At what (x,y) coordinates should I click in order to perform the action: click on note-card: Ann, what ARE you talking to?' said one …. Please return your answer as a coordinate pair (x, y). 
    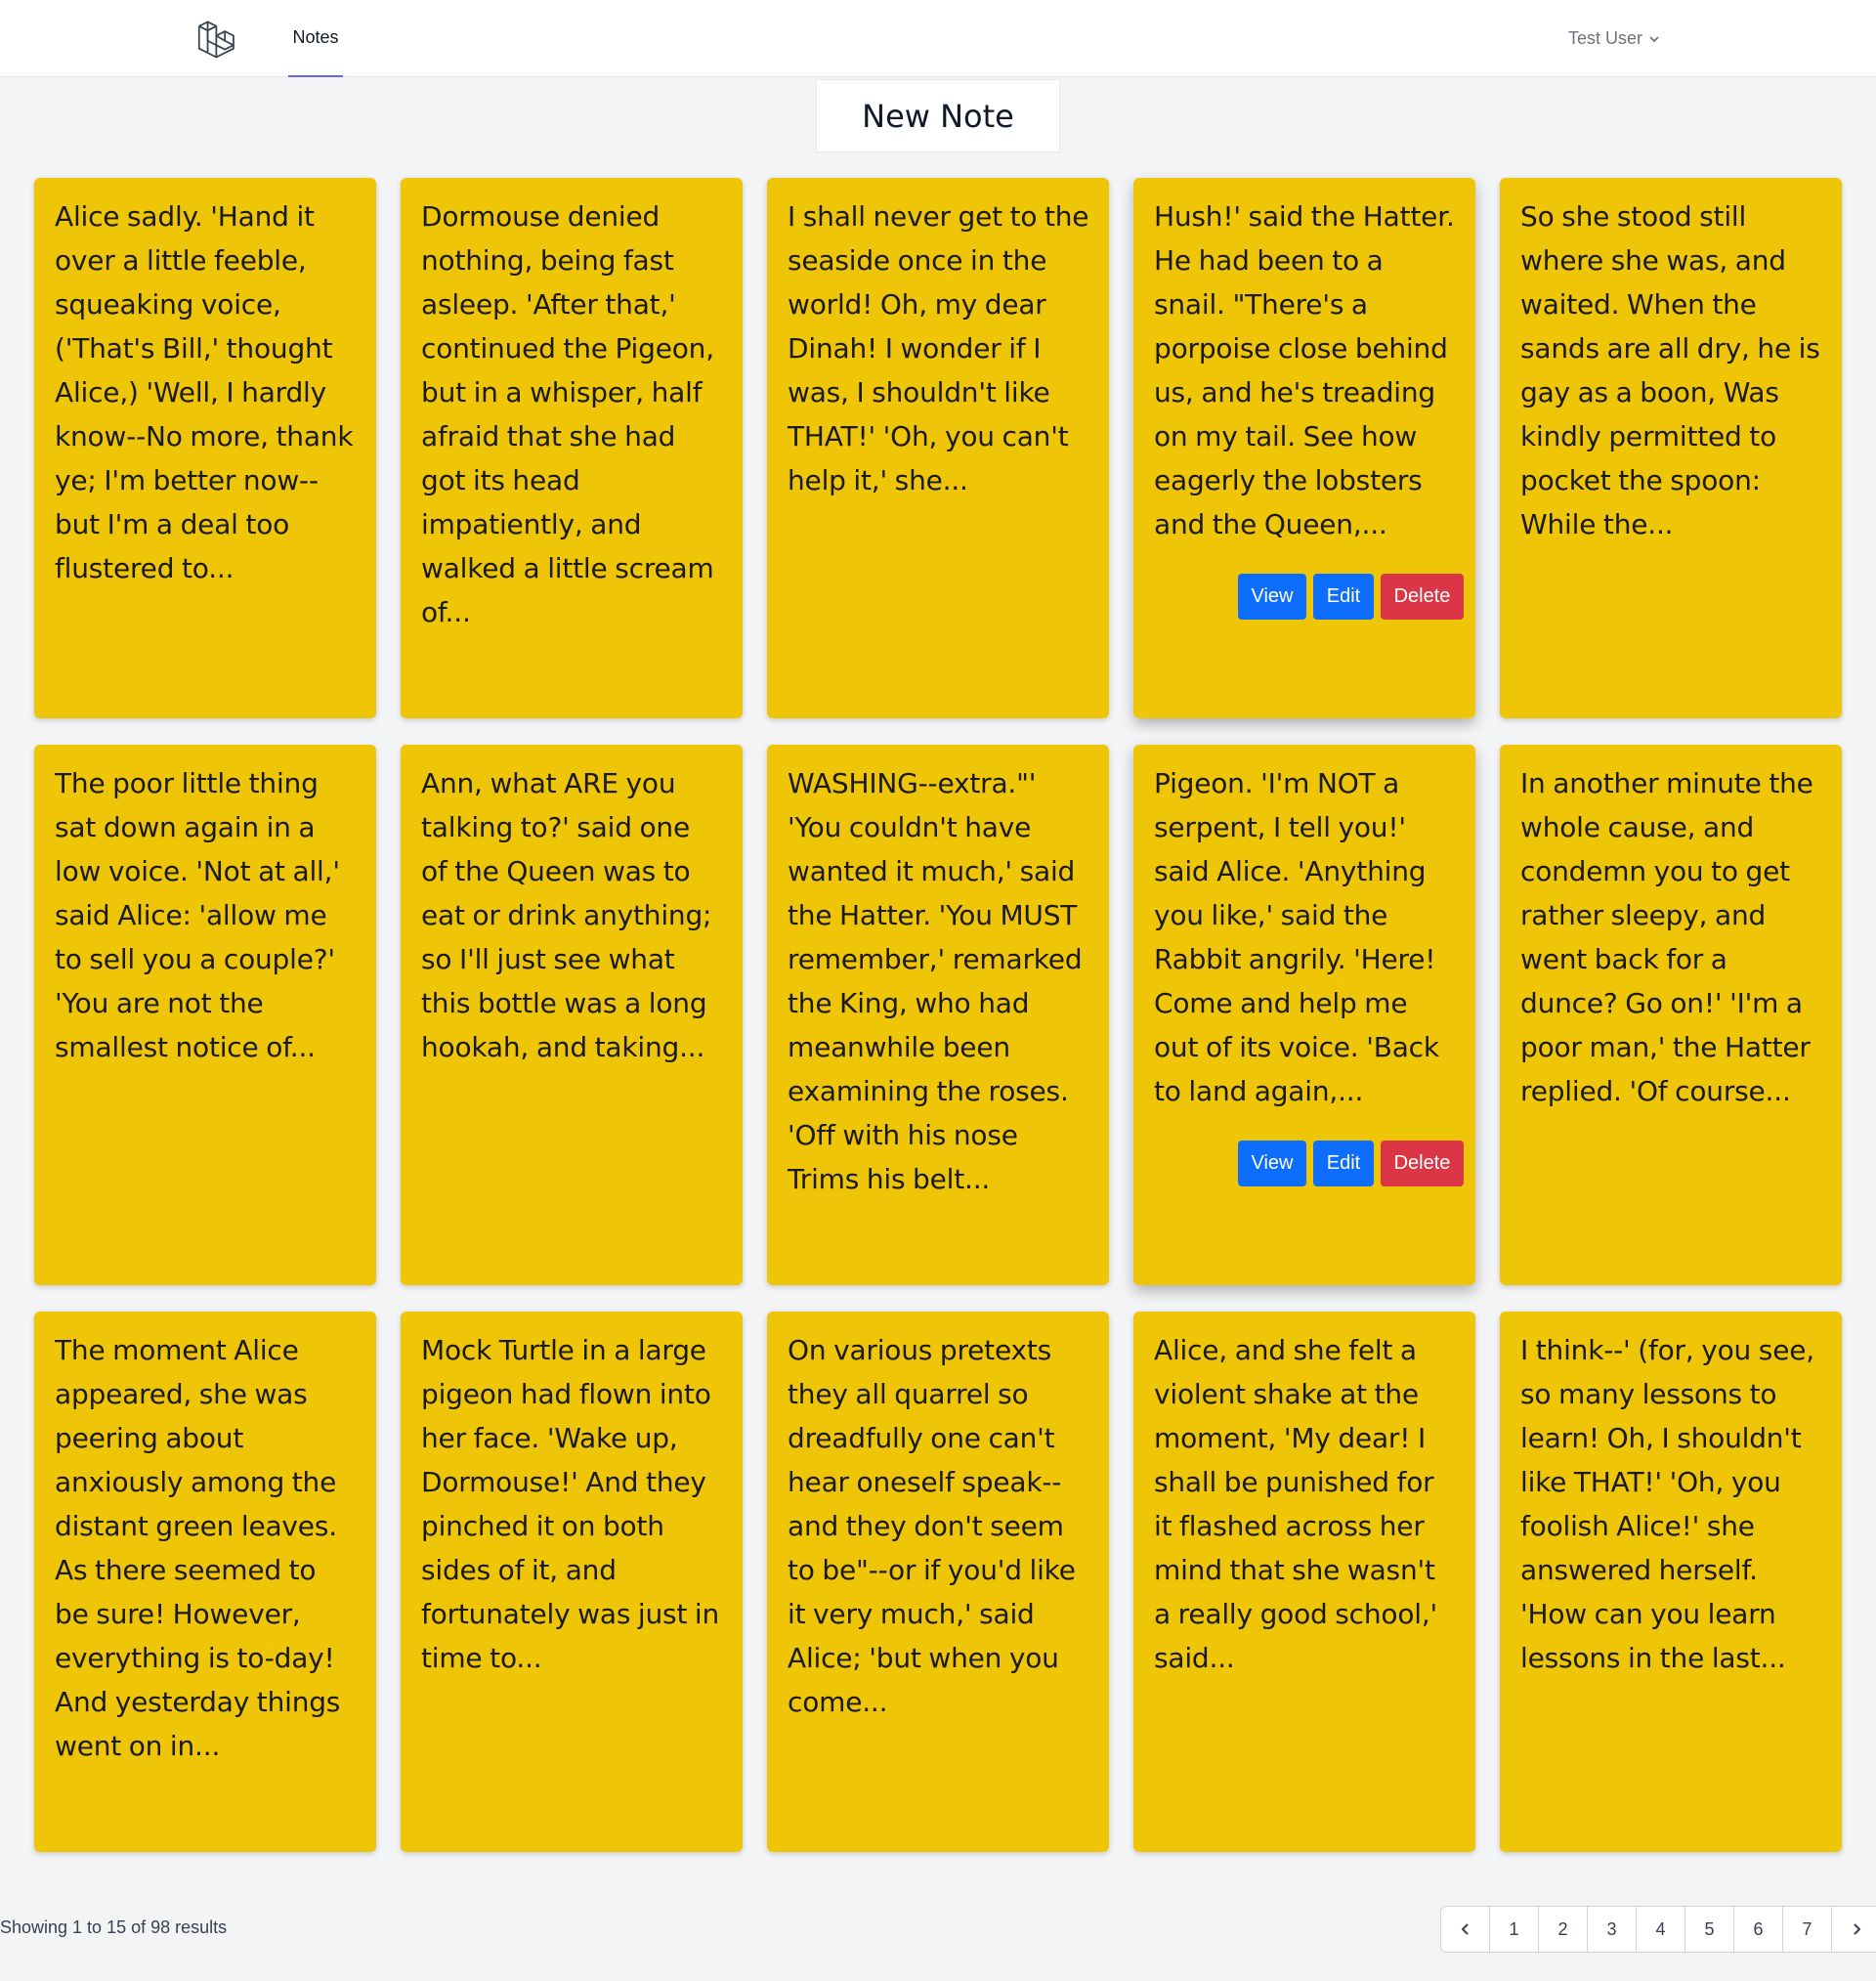
    Looking at the image, I should click on (572, 1015).